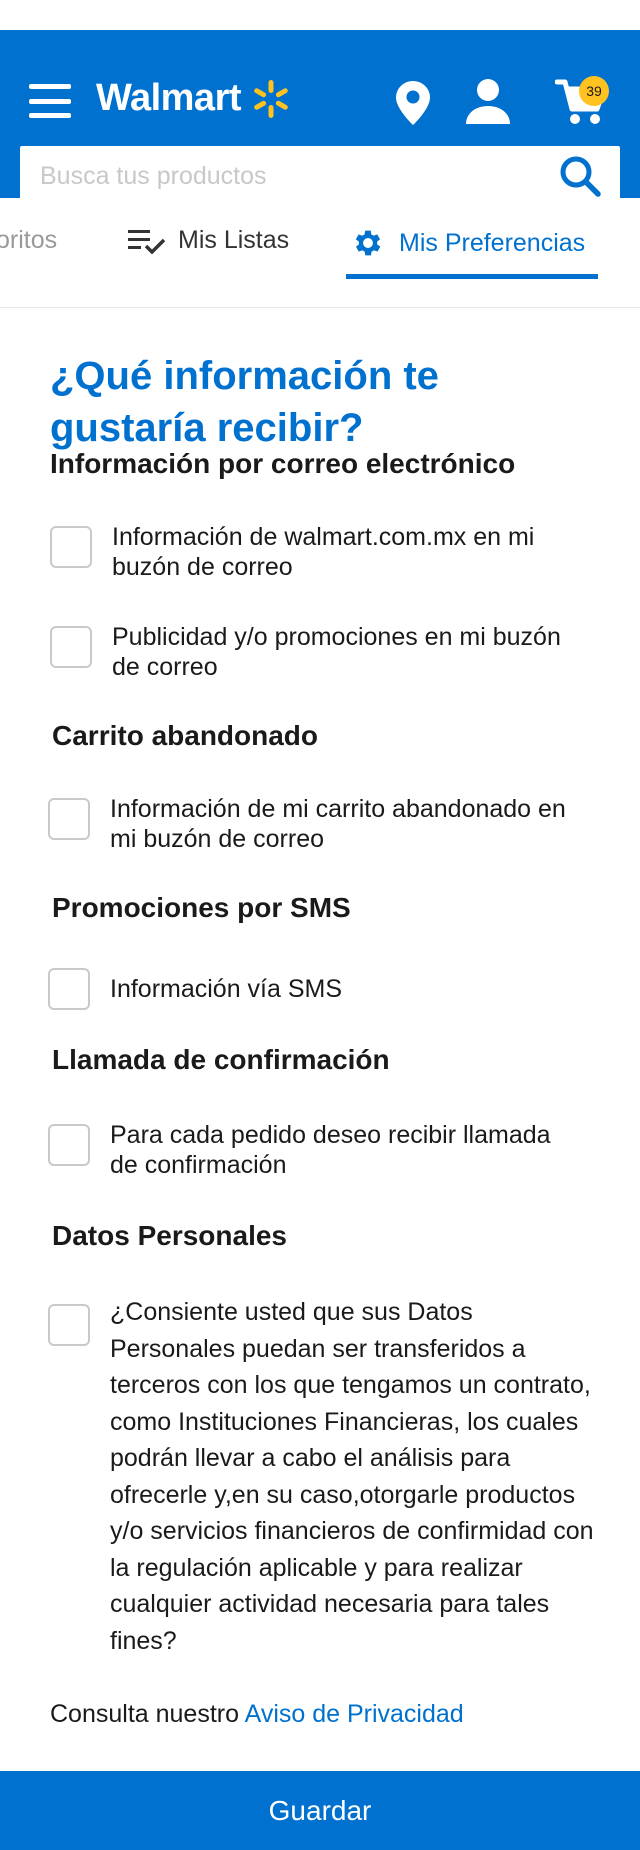 The width and height of the screenshot is (640, 1850). I want to click on tab-label: Mis Preferencias, so click(492, 242).